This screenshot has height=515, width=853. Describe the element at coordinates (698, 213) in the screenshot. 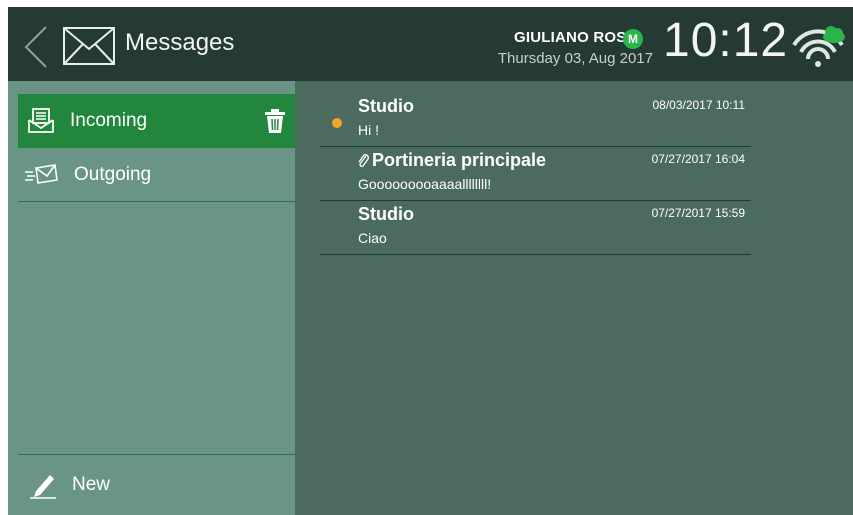

I see `message-date: 07/27/2017 15:59` at that location.